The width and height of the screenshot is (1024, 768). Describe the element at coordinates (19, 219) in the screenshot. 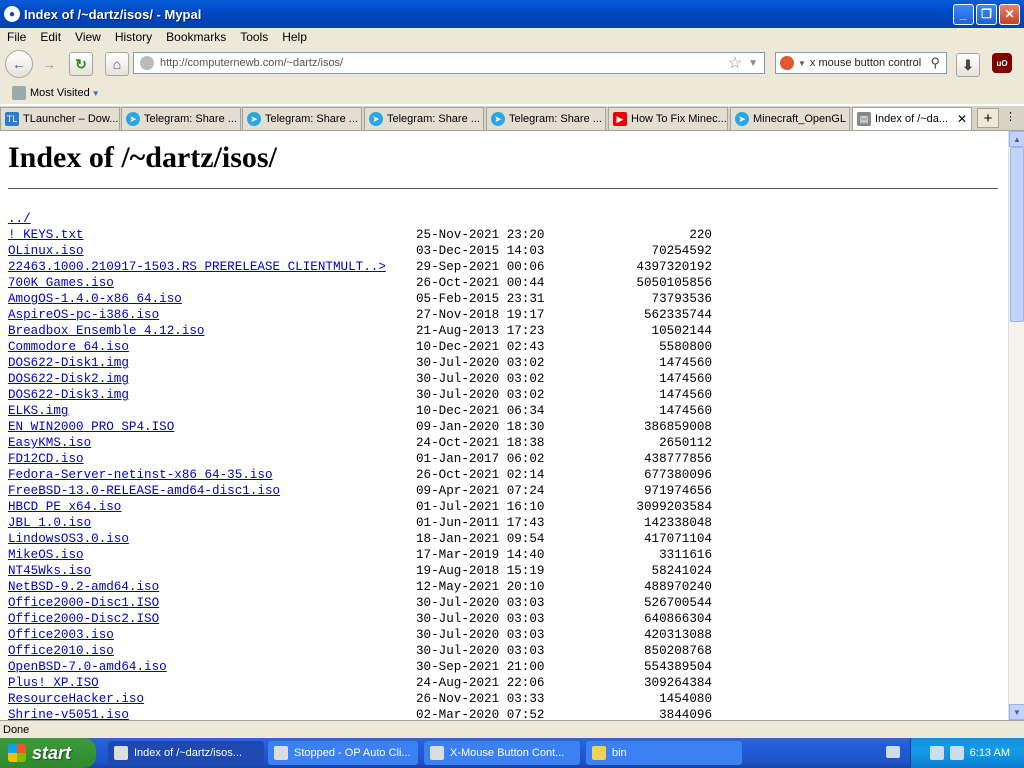

I see `parent-directory-link: ../` at that location.